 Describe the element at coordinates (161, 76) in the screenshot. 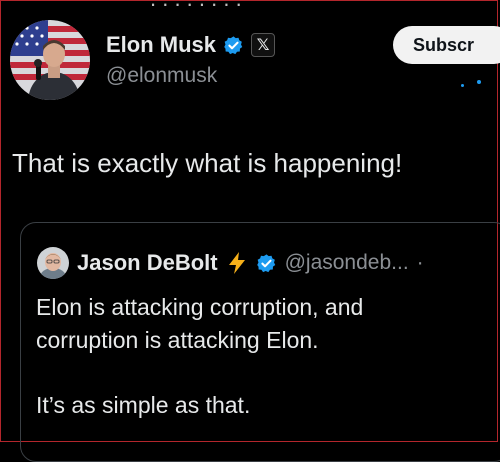

I see `author-handle: @elonmusk` at that location.